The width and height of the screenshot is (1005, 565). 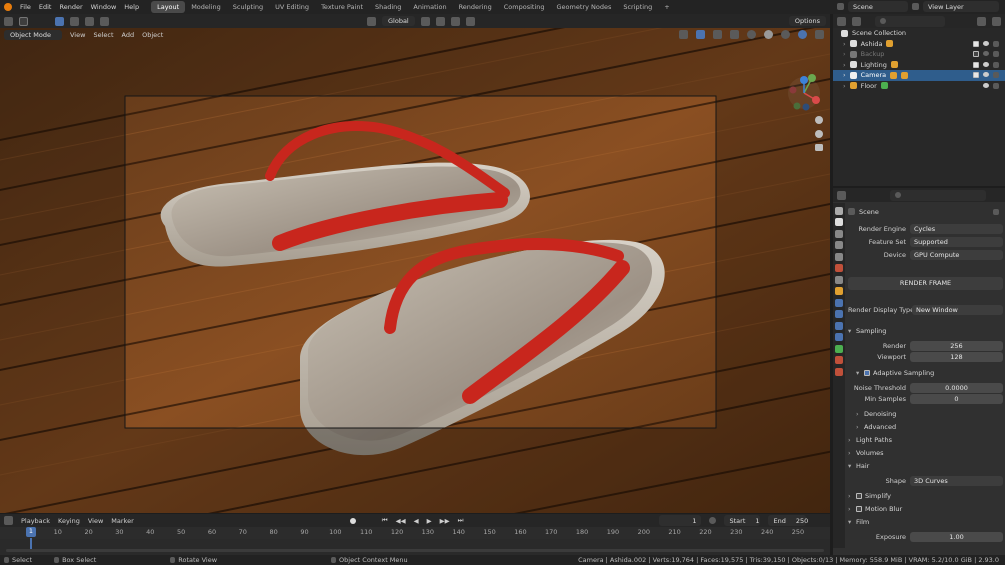 I want to click on workspace-tab-geometry-nodes: Geometry Nodes, so click(x=584, y=7).